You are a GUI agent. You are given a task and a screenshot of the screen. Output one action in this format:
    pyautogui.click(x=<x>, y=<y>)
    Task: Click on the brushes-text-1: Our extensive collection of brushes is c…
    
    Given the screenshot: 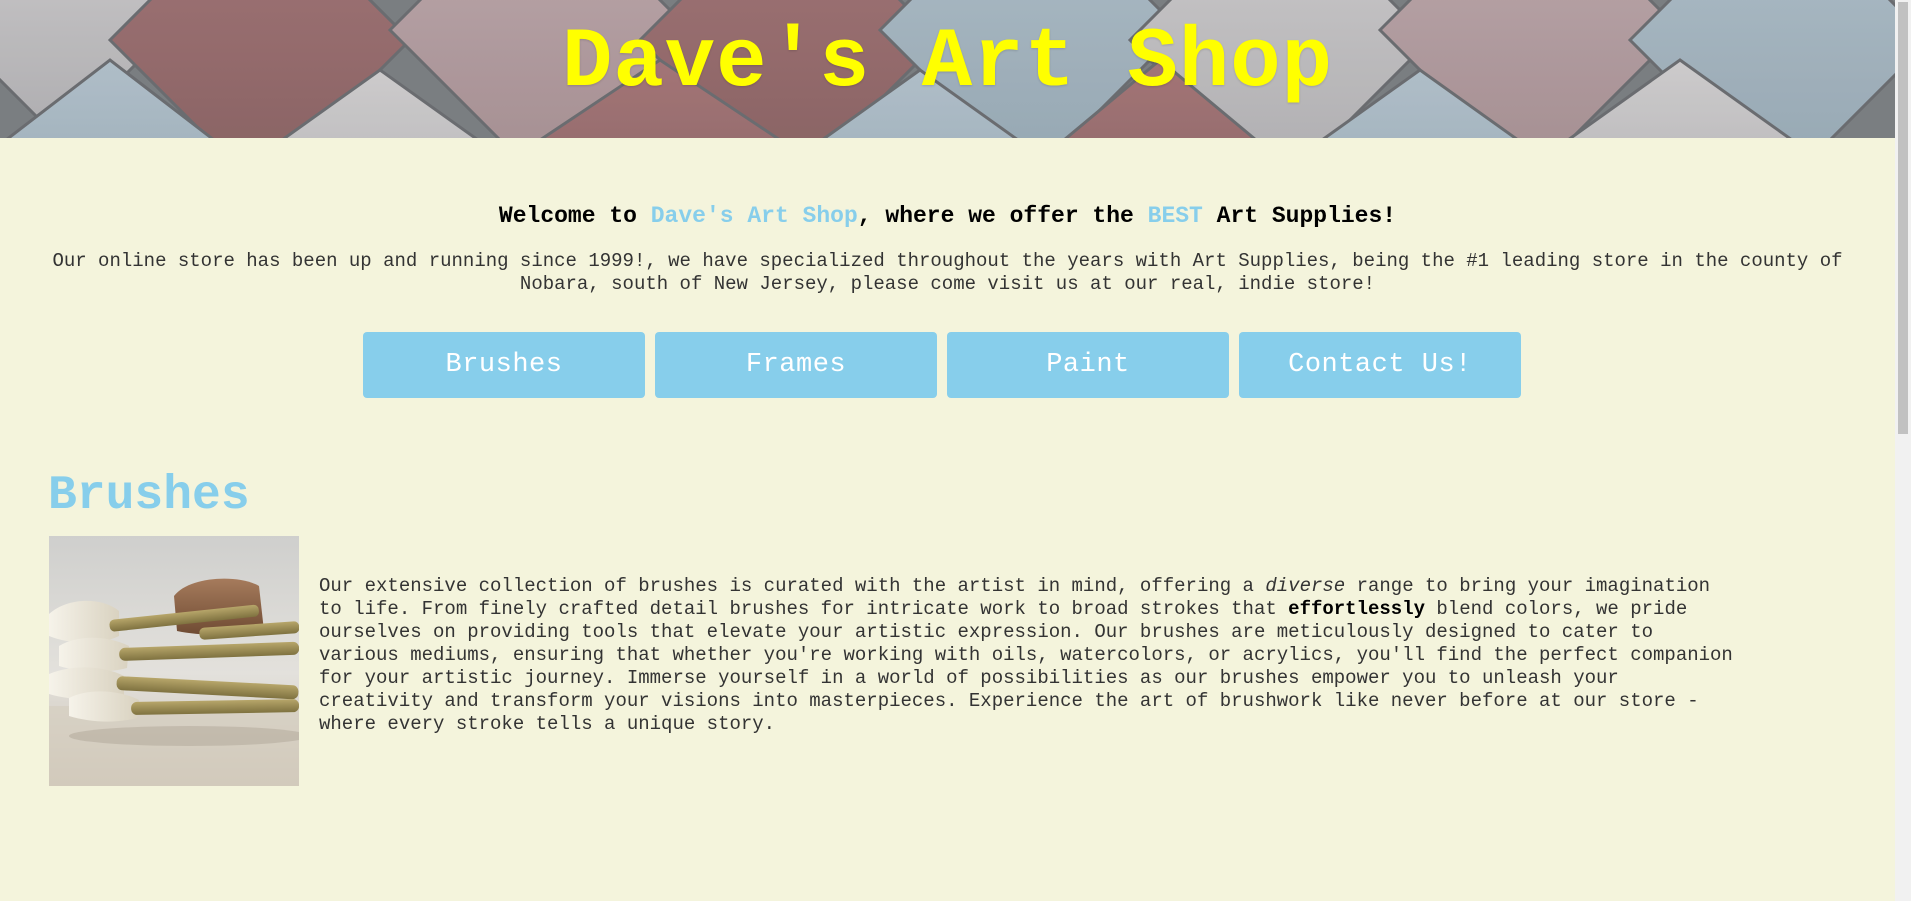 What is the action you would take?
    pyautogui.click(x=792, y=586)
    